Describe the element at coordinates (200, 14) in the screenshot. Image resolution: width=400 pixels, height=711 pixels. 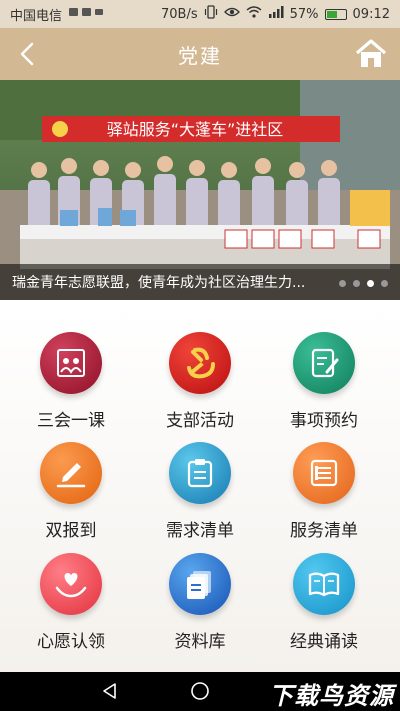
I see `status-bar: 中国电信 70B/s 57% 09:12` at that location.